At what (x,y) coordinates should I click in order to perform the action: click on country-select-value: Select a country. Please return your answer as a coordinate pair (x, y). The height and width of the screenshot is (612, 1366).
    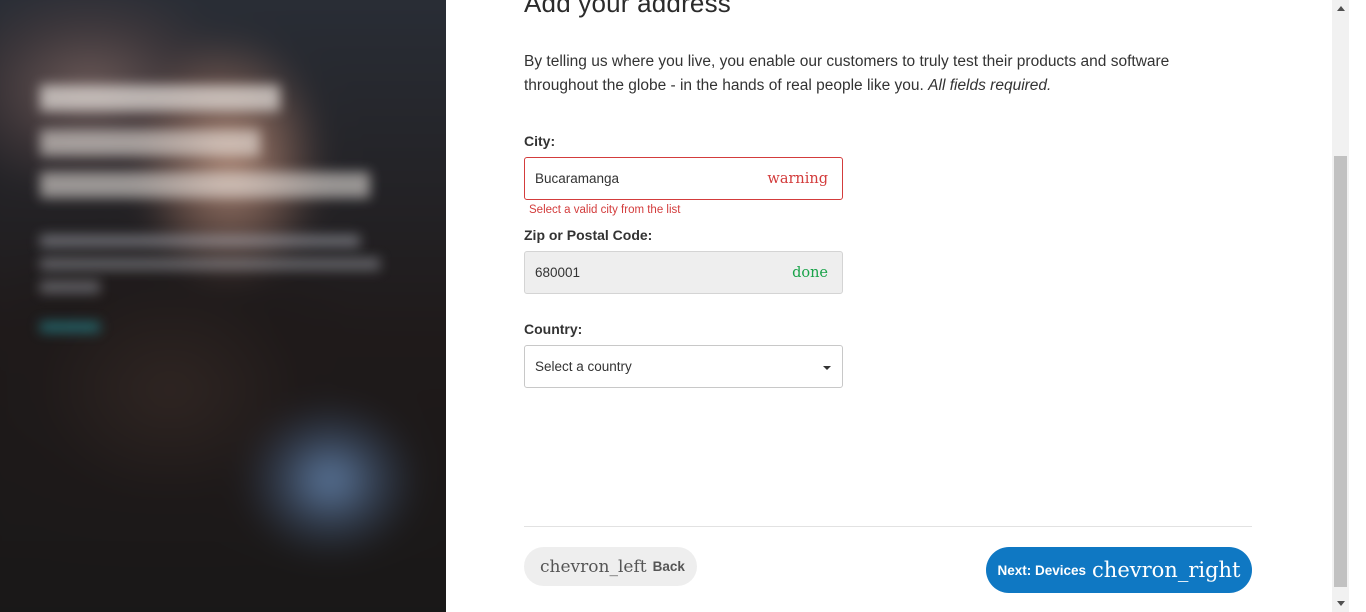
    Looking at the image, I should click on (583, 366).